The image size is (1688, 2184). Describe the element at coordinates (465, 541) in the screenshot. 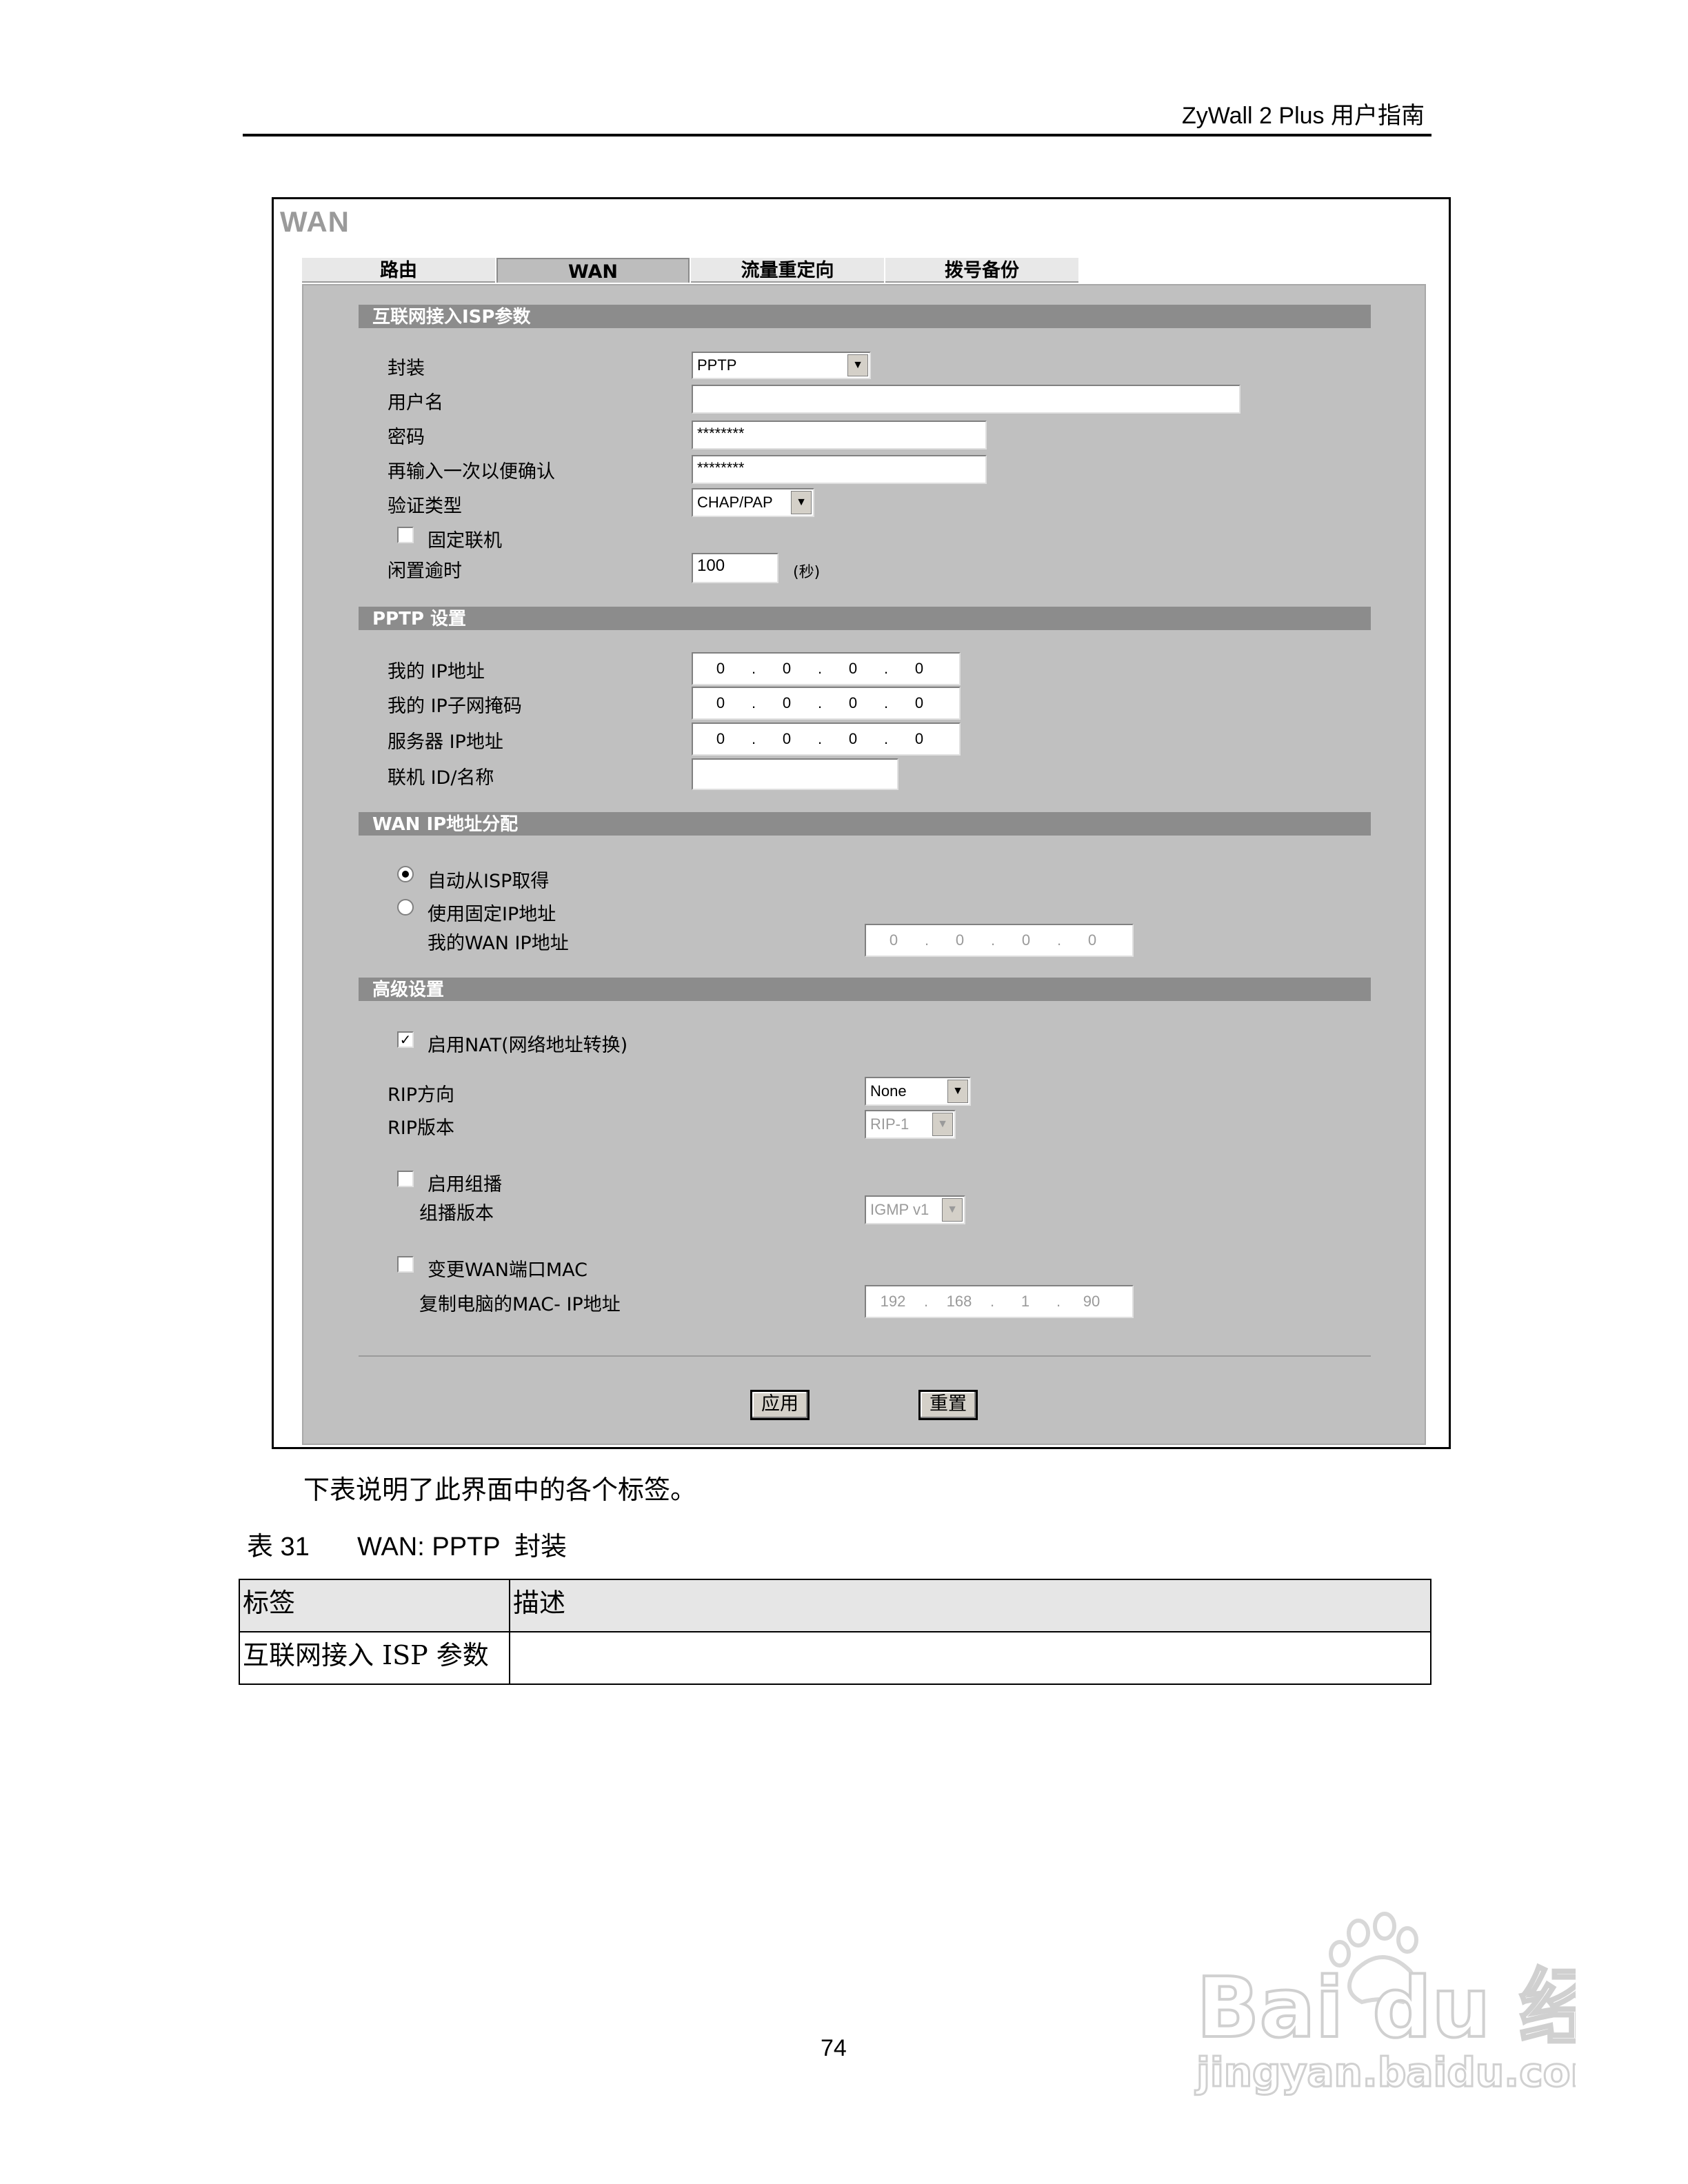

I see `nailed-up-label: 固定联机` at that location.